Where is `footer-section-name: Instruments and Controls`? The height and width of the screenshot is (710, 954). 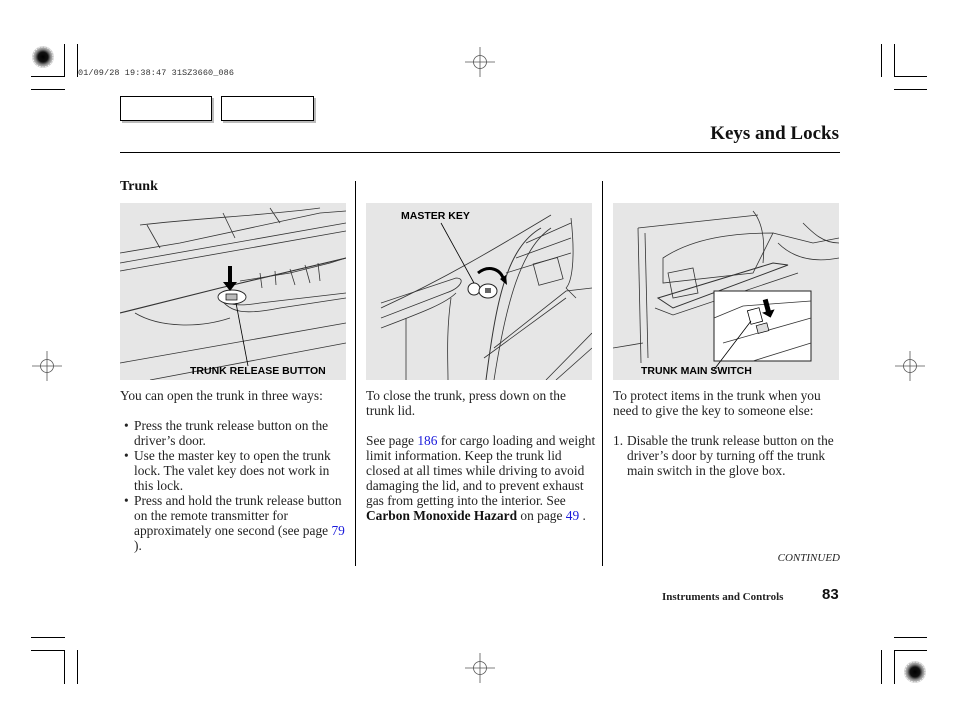 footer-section-name: Instruments and Controls is located at coordinates (723, 597).